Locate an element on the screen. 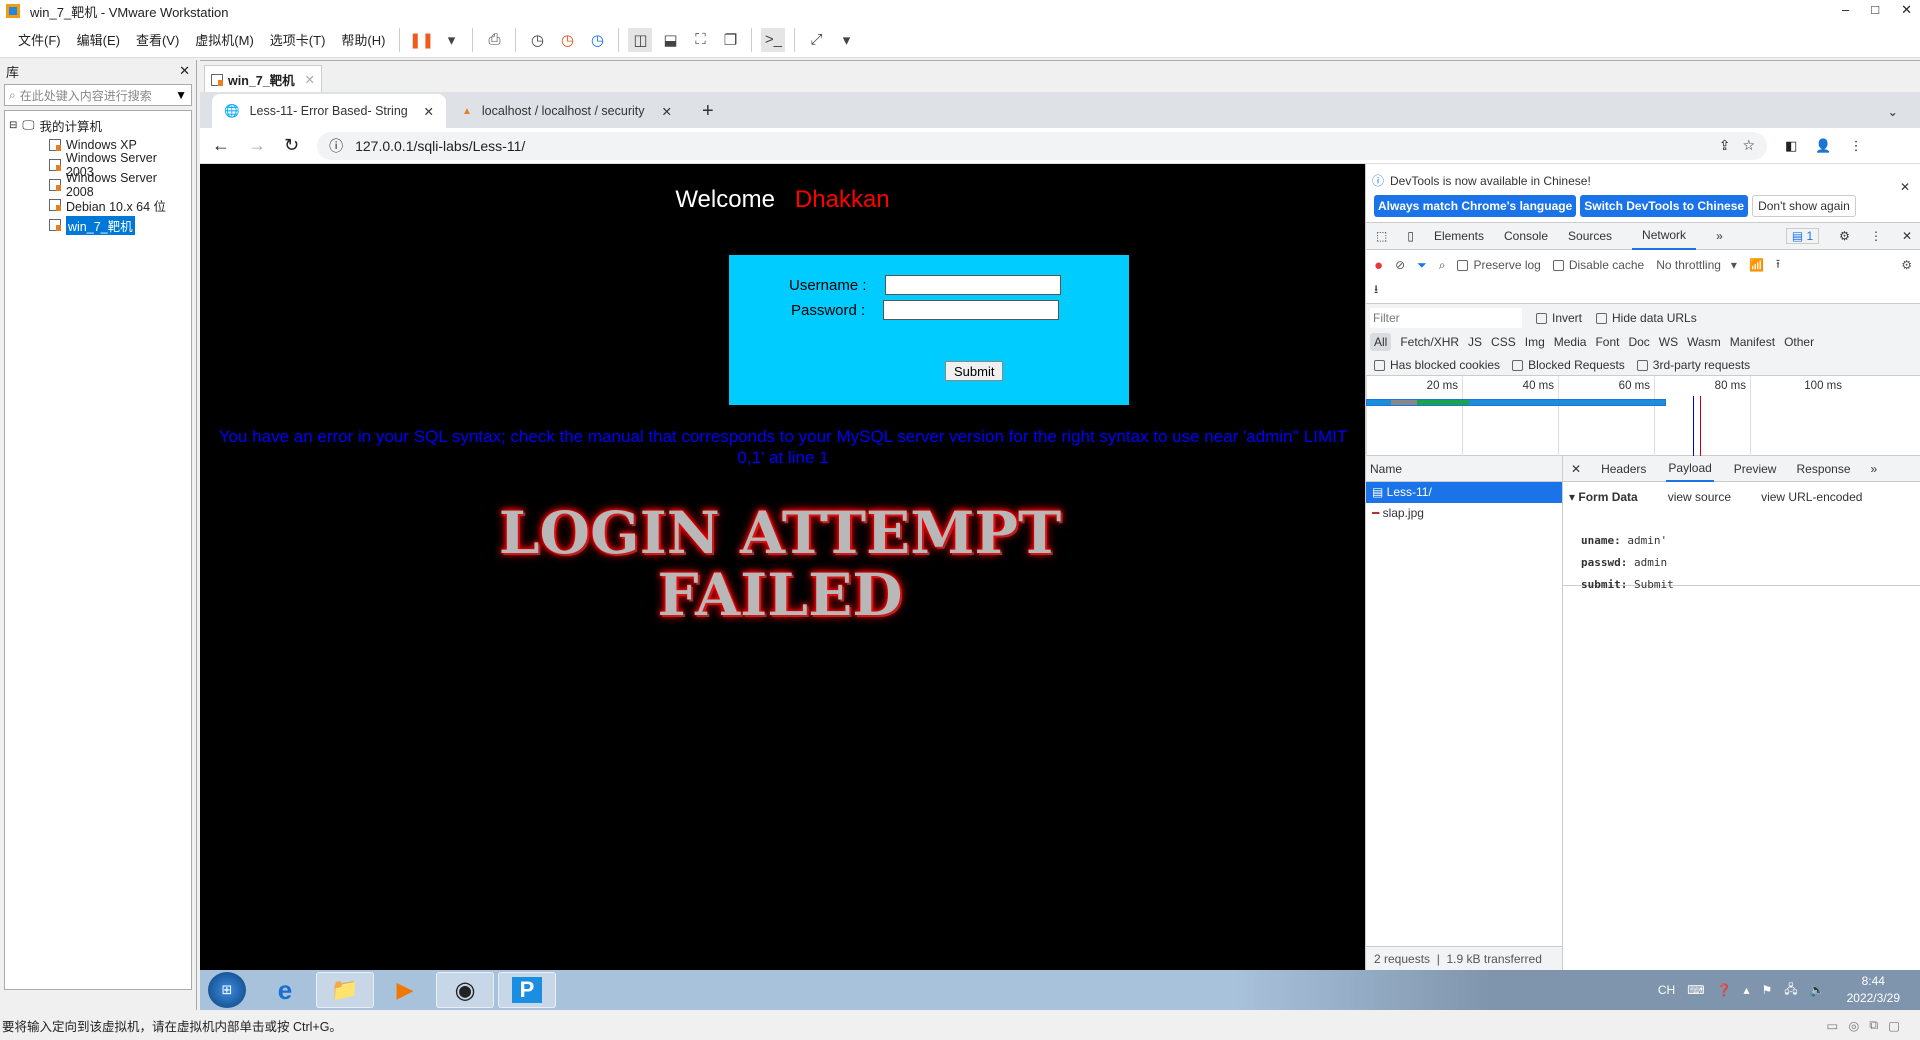 This screenshot has height=1040, width=1920. menu-view: 查看(V) is located at coordinates (157, 39).